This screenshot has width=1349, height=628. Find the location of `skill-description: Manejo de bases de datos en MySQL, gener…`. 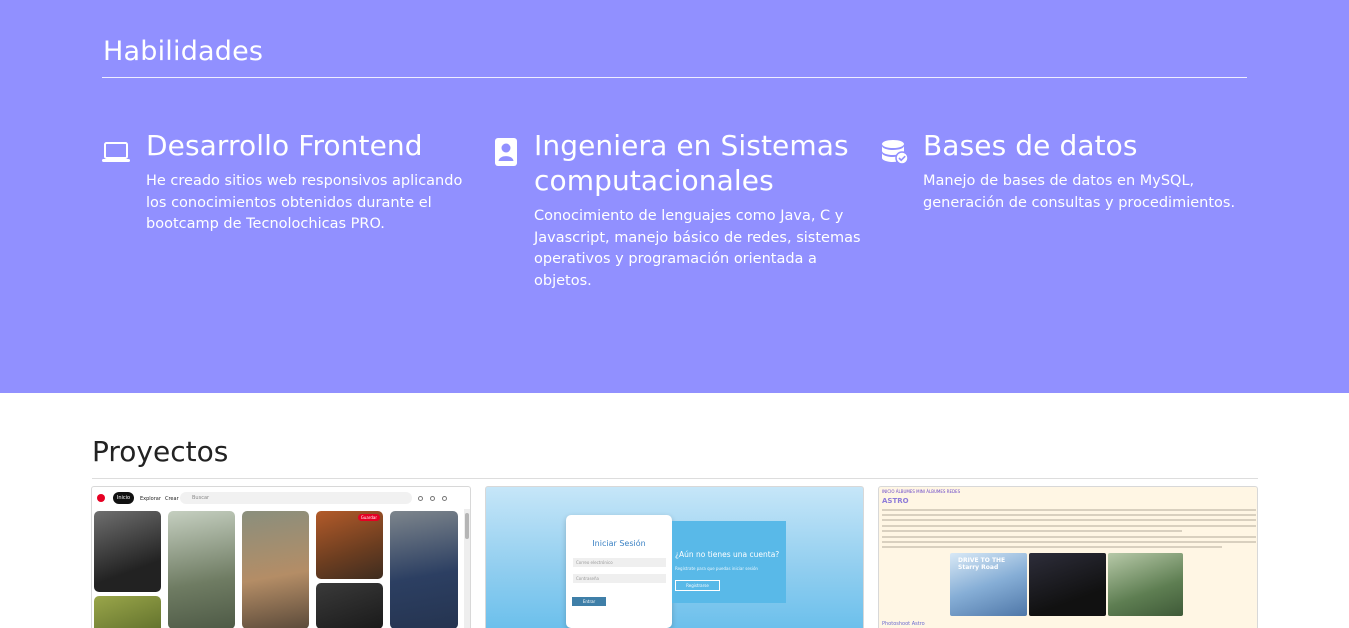

skill-description: Manejo de bases de datos en MySQL, gener… is located at coordinates (1079, 192).